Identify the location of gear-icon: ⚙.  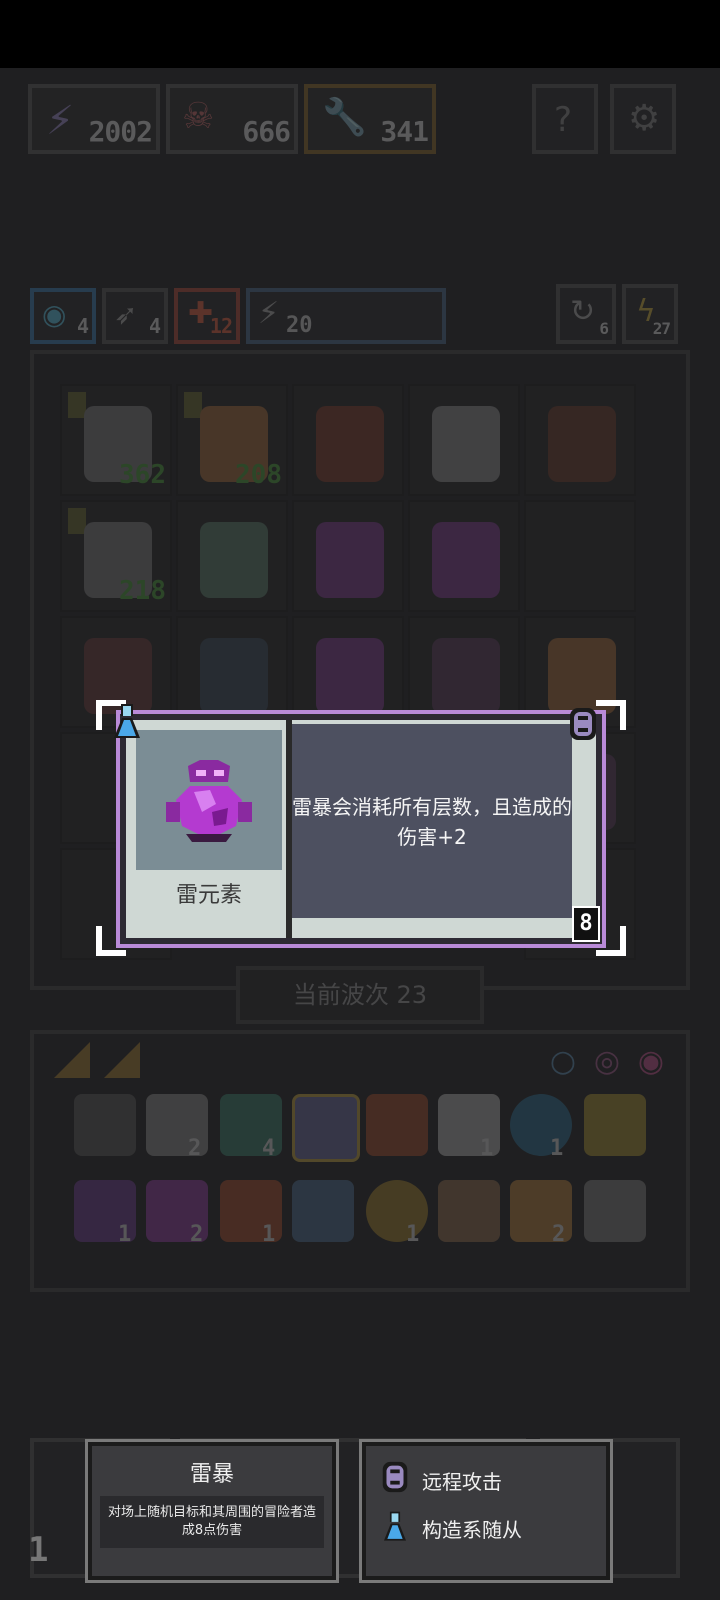
(644, 118).